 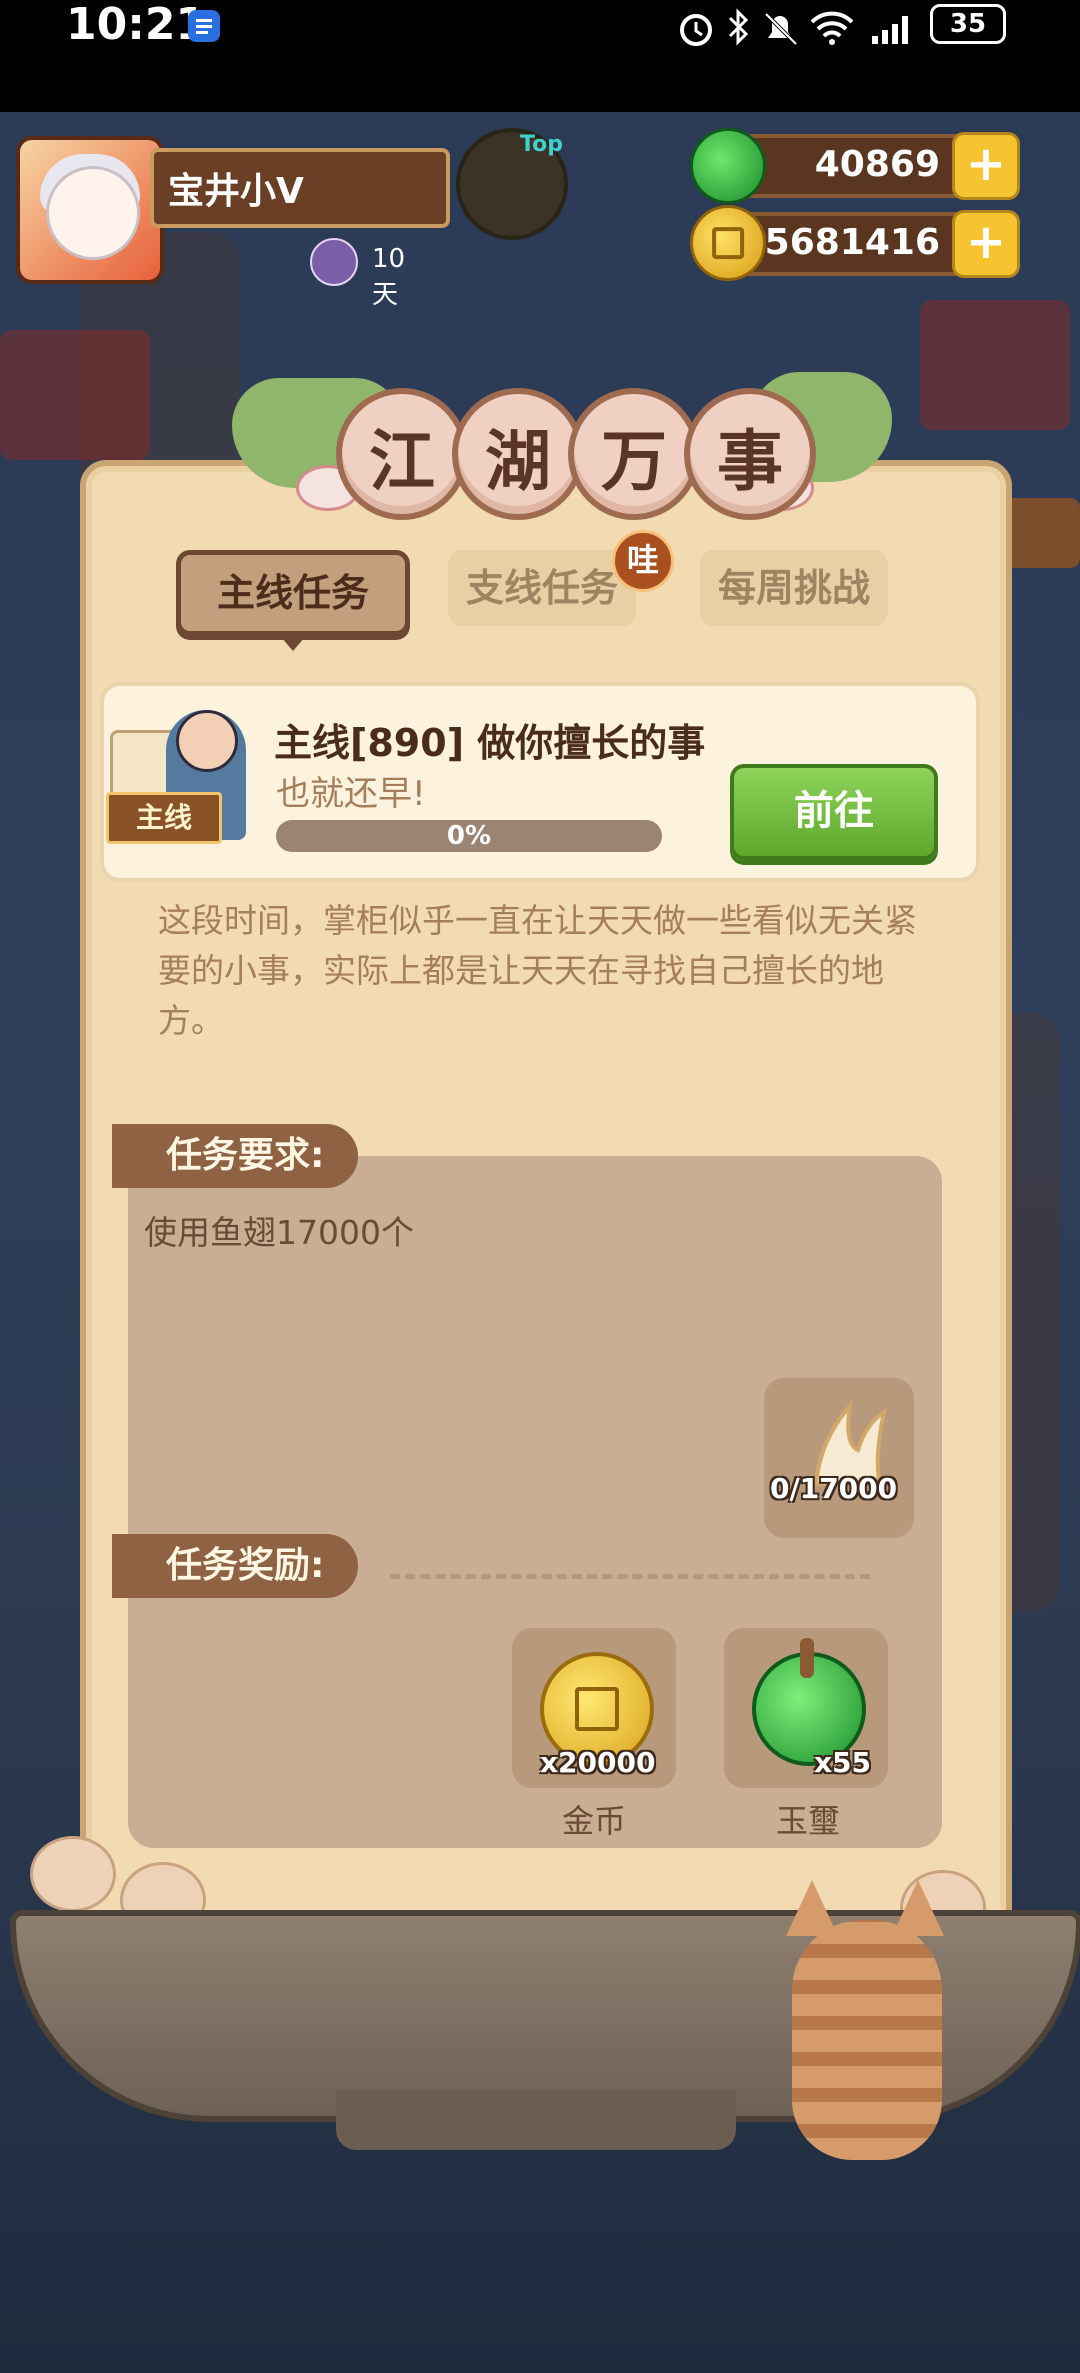 I want to click on player-name: 宝井小V, so click(x=236, y=191).